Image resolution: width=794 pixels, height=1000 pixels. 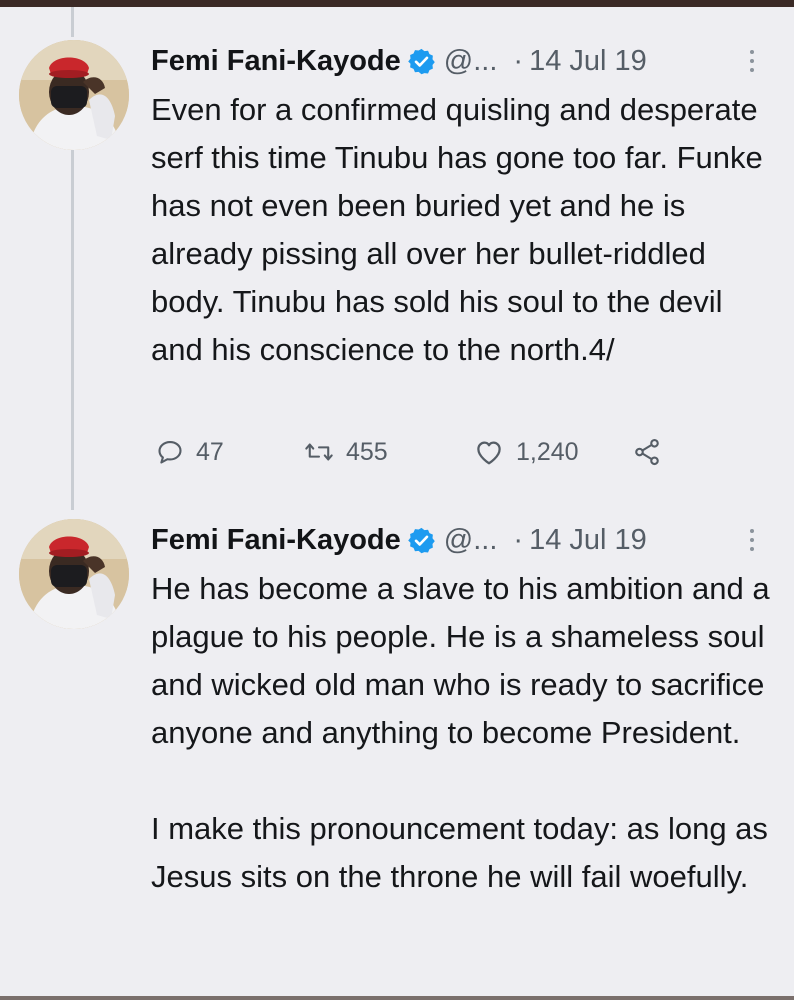 What do you see at coordinates (367, 451) in the screenshot?
I see `retweet-count: 455` at bounding box center [367, 451].